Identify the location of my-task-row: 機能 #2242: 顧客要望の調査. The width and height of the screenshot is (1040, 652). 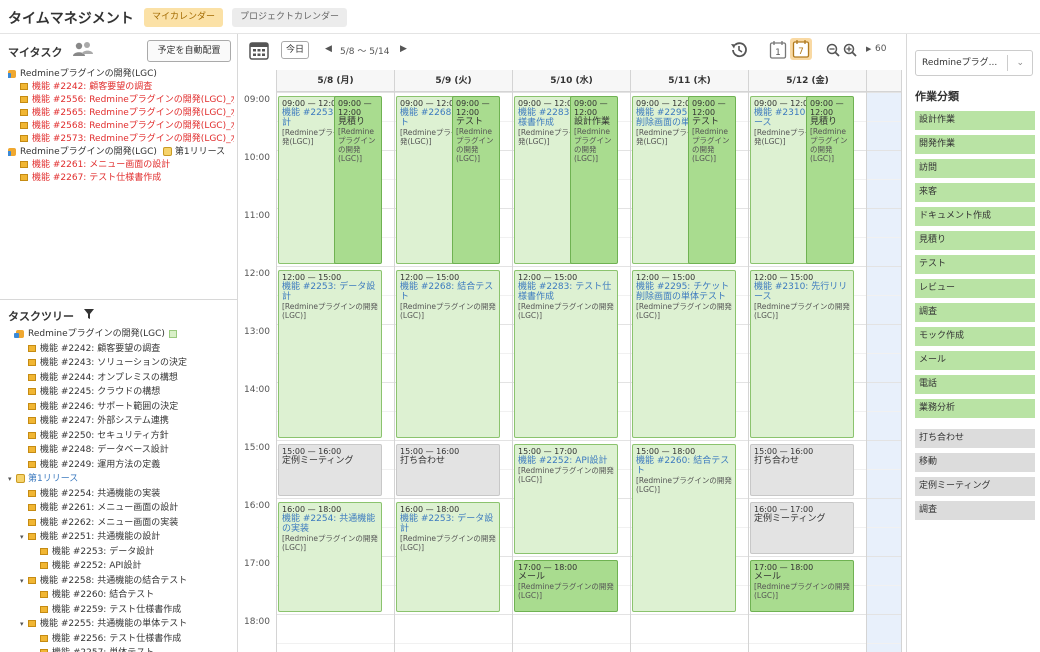
(127, 87).